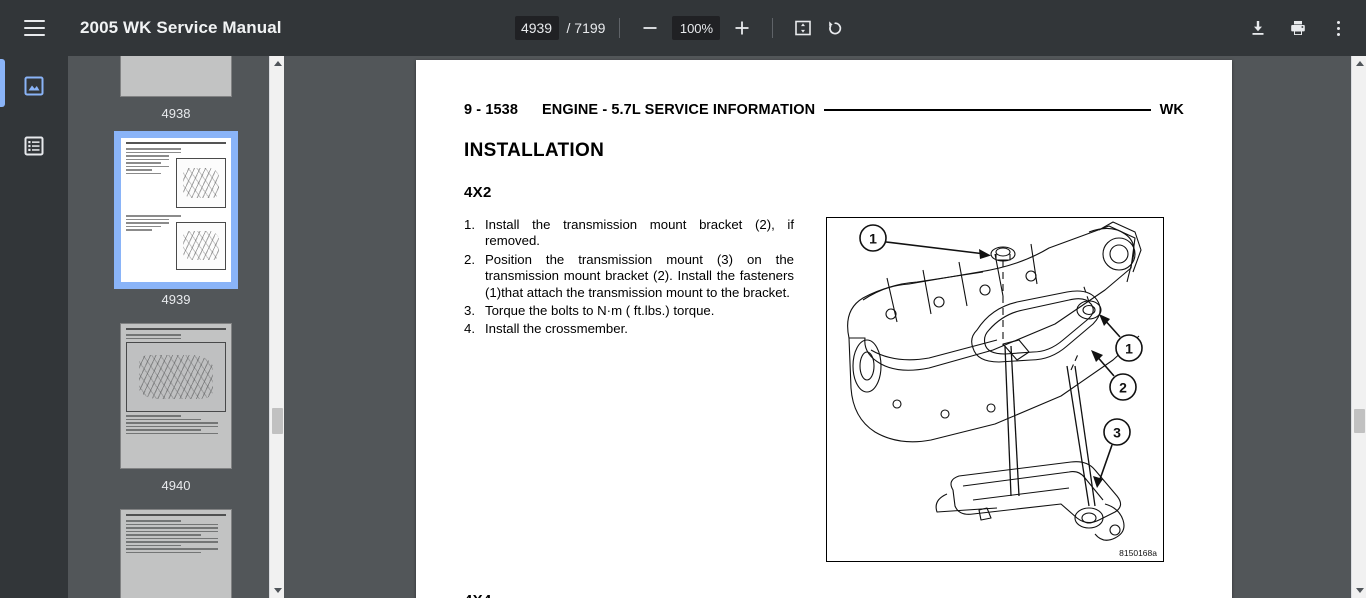 This screenshot has height=598, width=1366. I want to click on zoom-level-display: 100%, so click(696, 28).